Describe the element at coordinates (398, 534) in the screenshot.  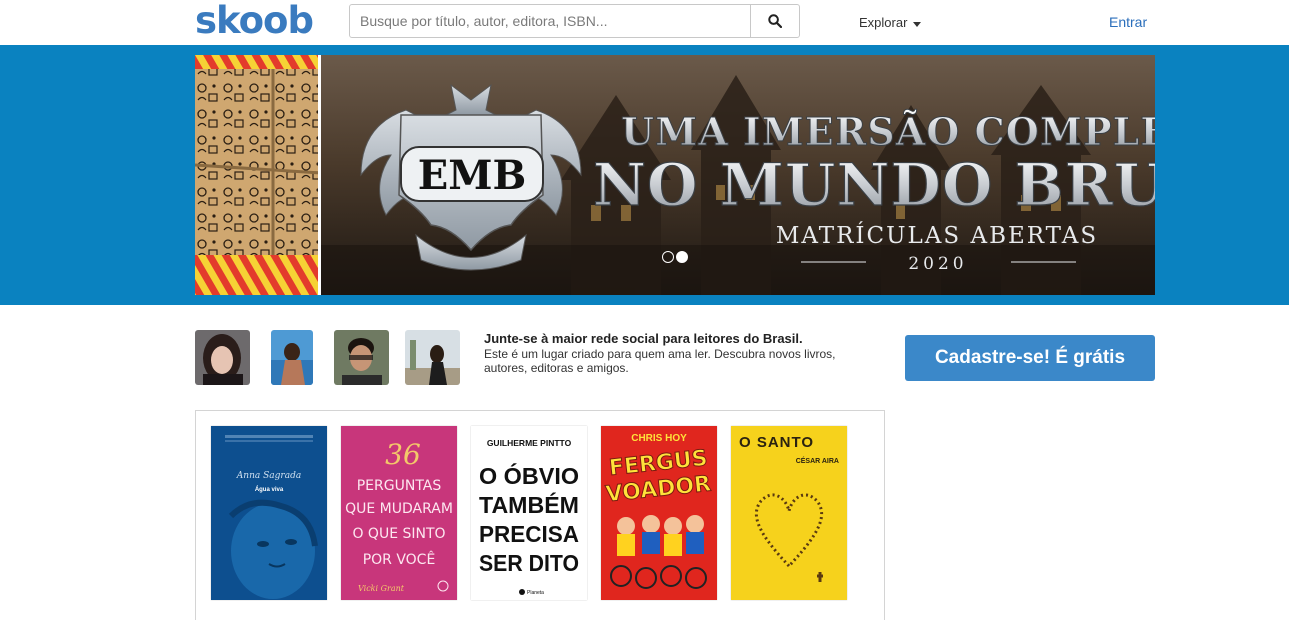
I see `book-title-line: O QUE SINTO` at that location.